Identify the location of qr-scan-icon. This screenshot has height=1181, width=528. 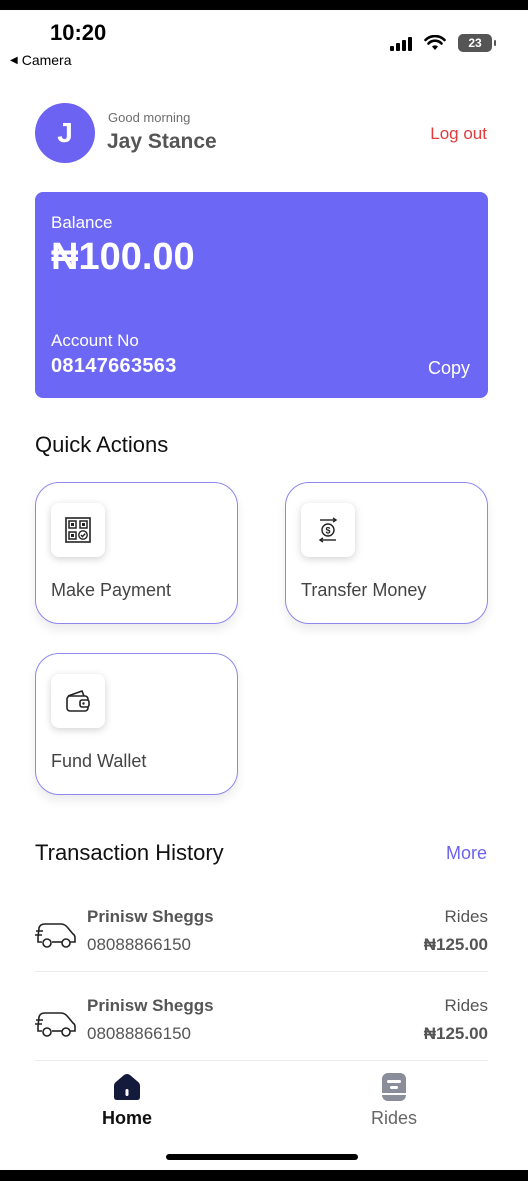
(78, 530).